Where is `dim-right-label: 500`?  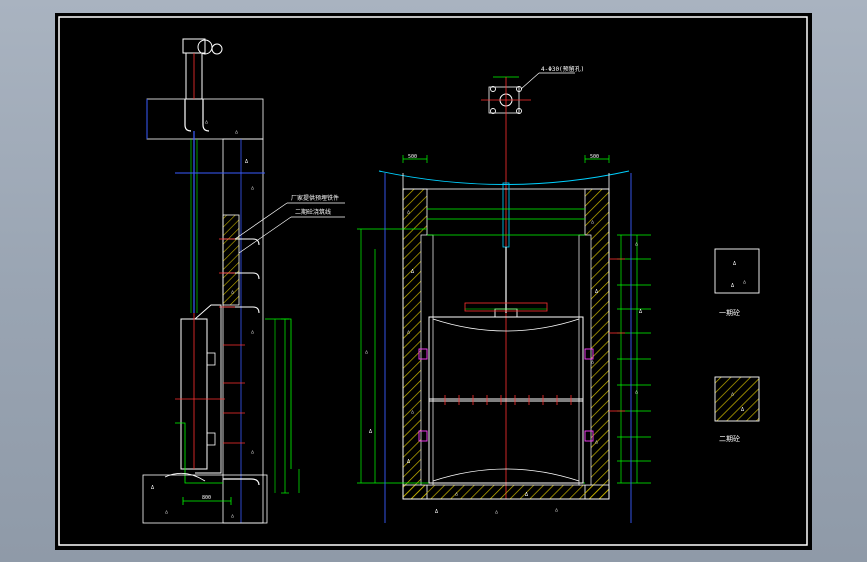 dim-right-label: 500 is located at coordinates (594, 157).